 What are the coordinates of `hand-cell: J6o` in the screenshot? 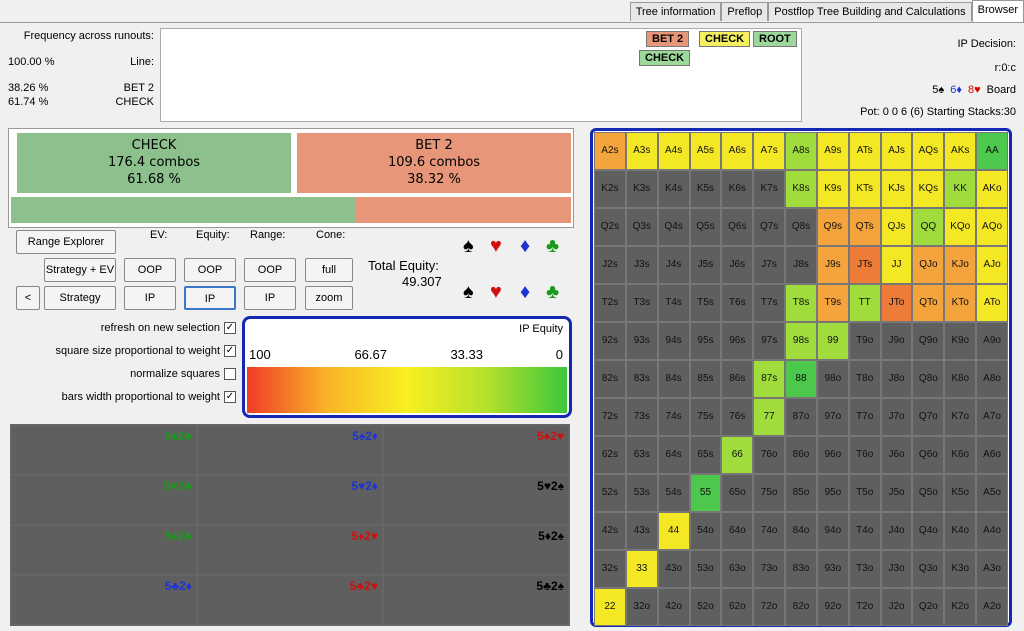 It's located at (896, 455).